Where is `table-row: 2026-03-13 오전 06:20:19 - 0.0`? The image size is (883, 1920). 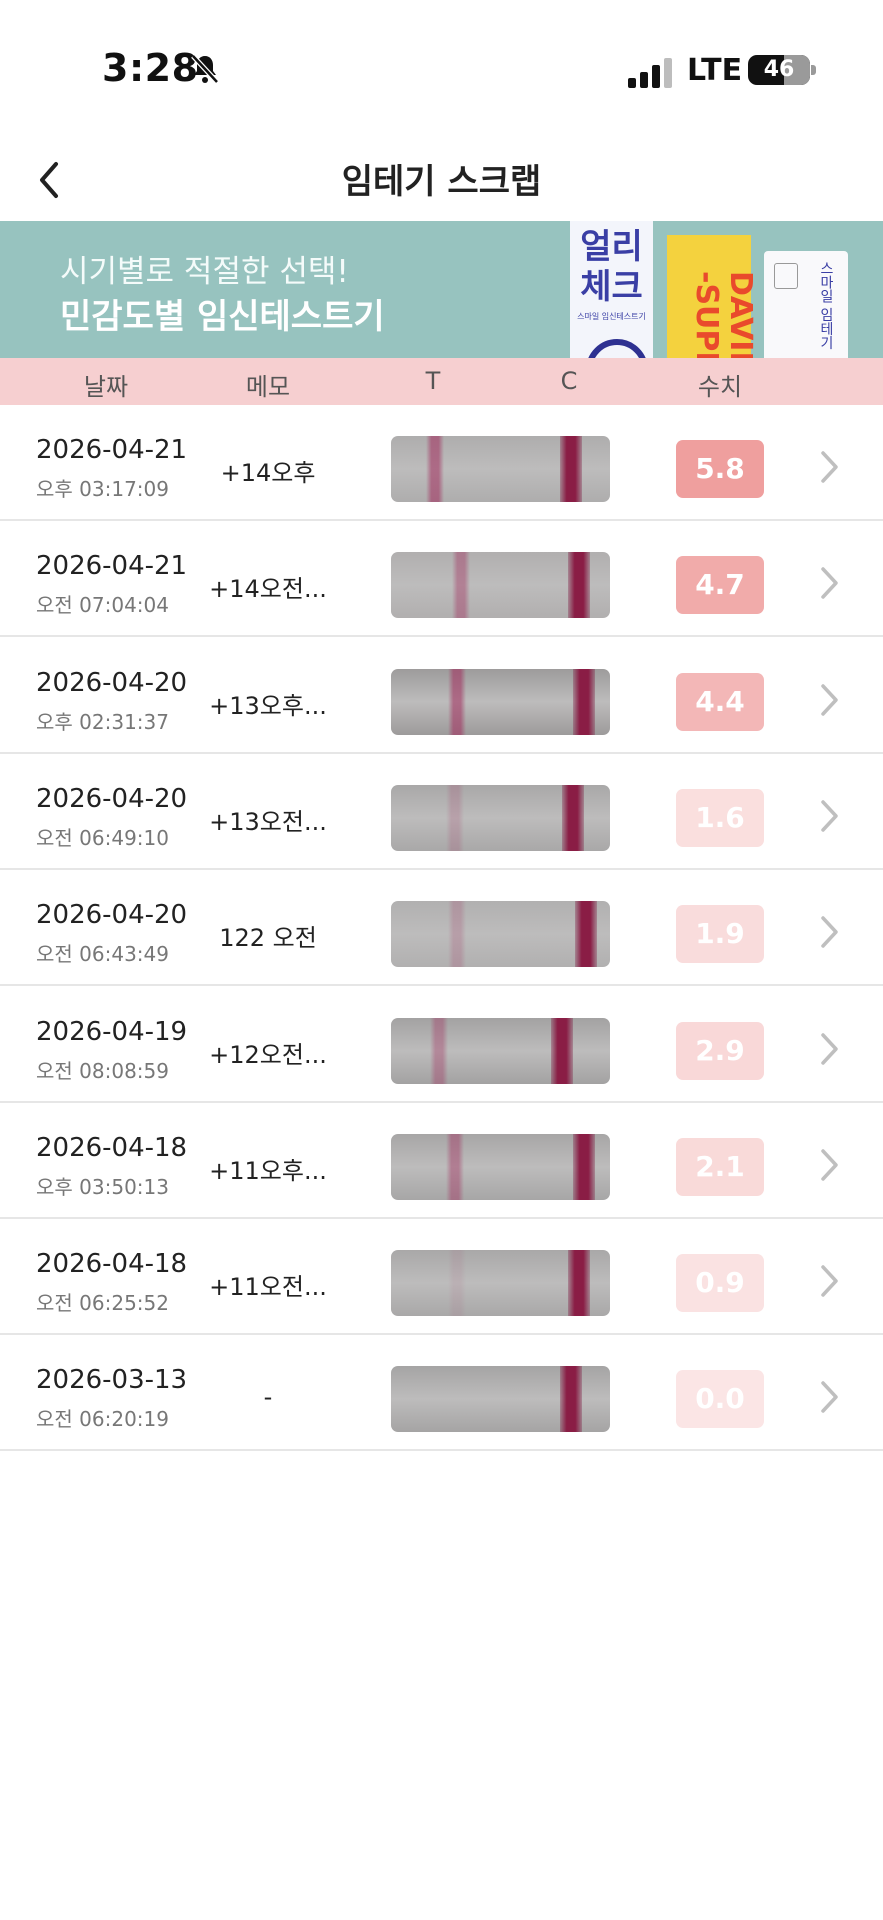
table-row: 2026-03-13 오전 06:20:19 - 0.0 is located at coordinates (441, 1393).